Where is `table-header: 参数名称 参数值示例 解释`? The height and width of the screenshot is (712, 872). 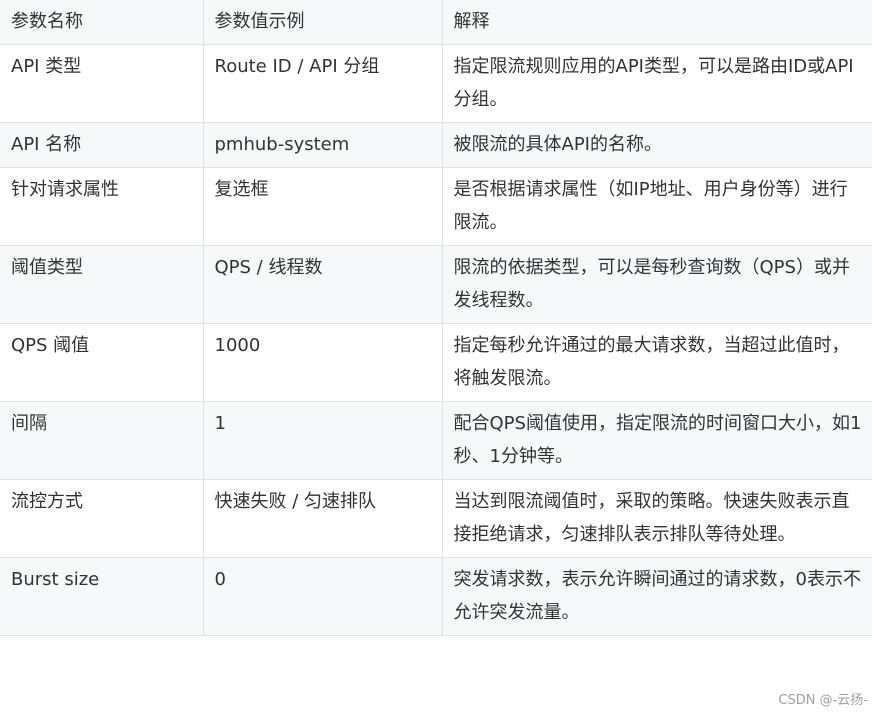 table-header: 参数名称 参数值示例 解释 is located at coordinates (436, 22).